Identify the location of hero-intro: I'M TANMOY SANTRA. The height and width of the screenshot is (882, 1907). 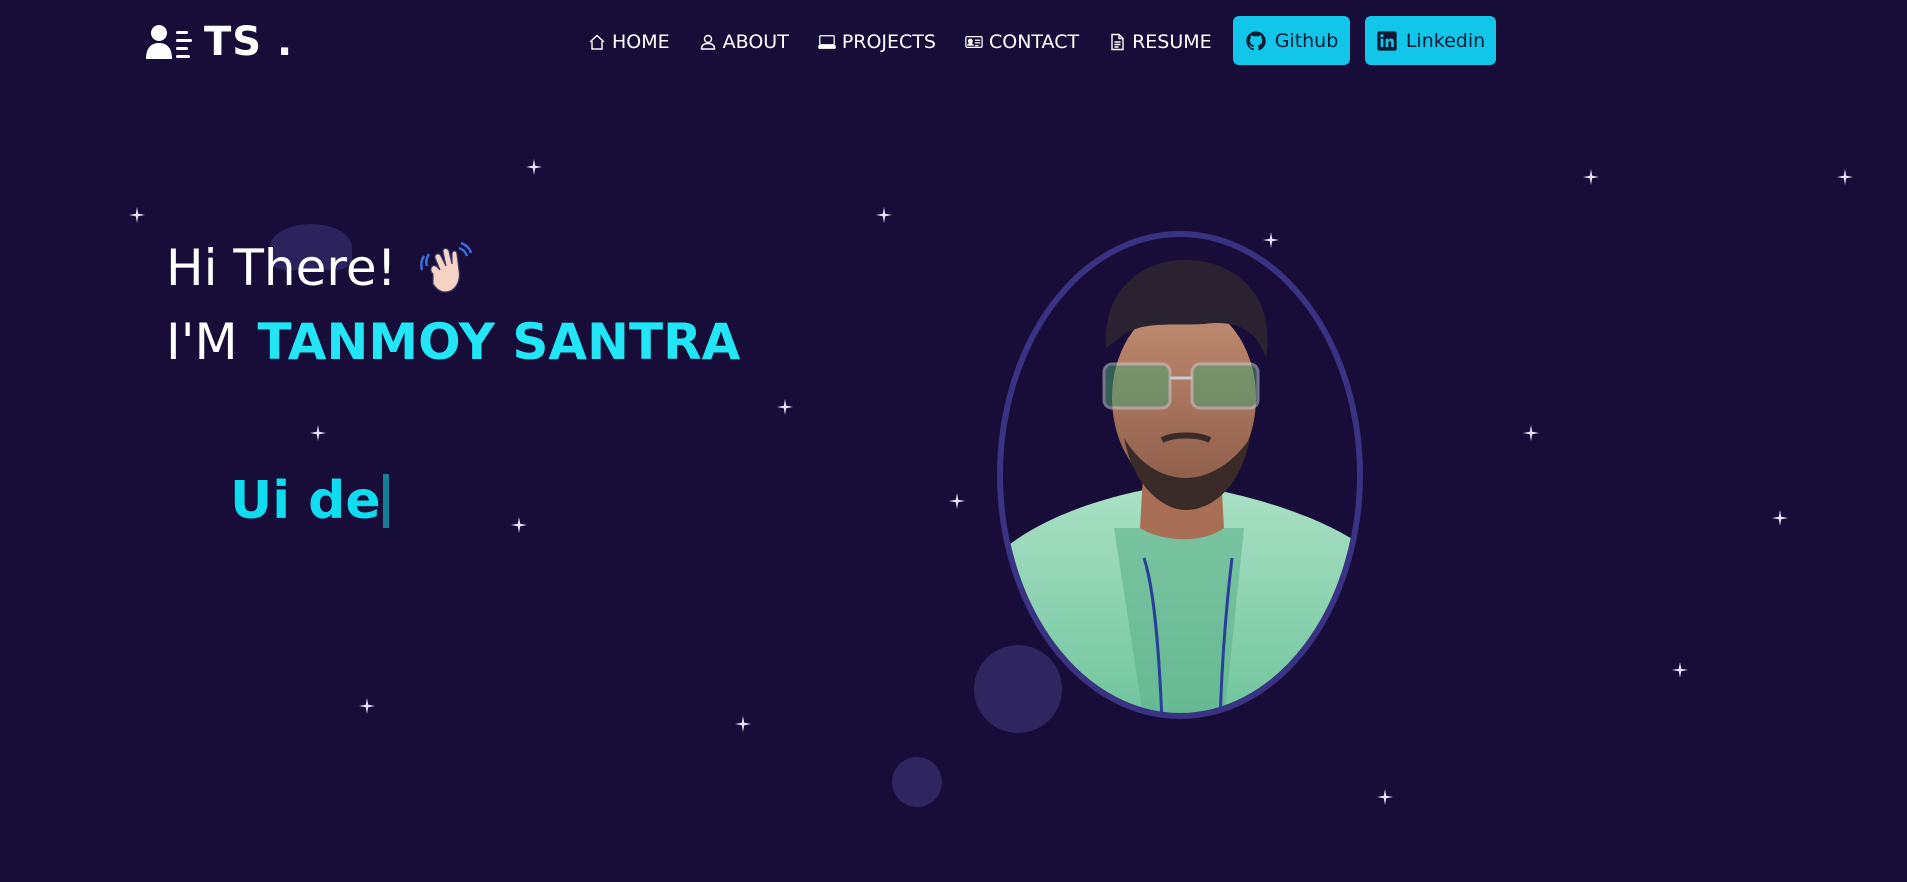
(453, 342).